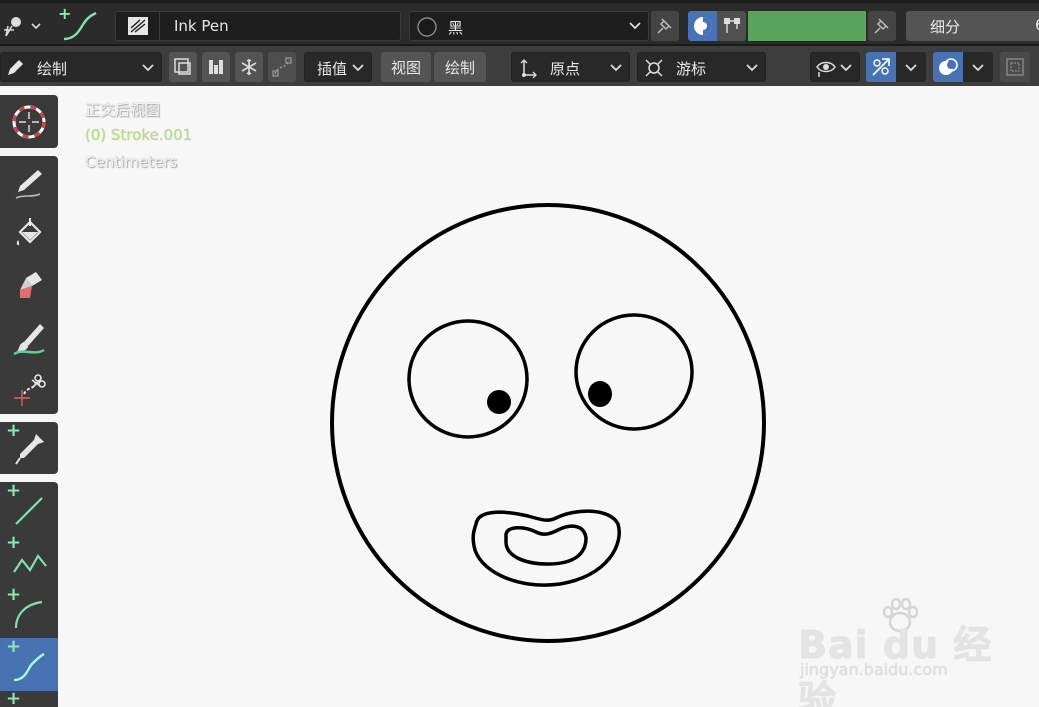 This screenshot has height=707, width=1039. I want to click on watermark-url: jingyan.baidu.com, so click(874, 669).